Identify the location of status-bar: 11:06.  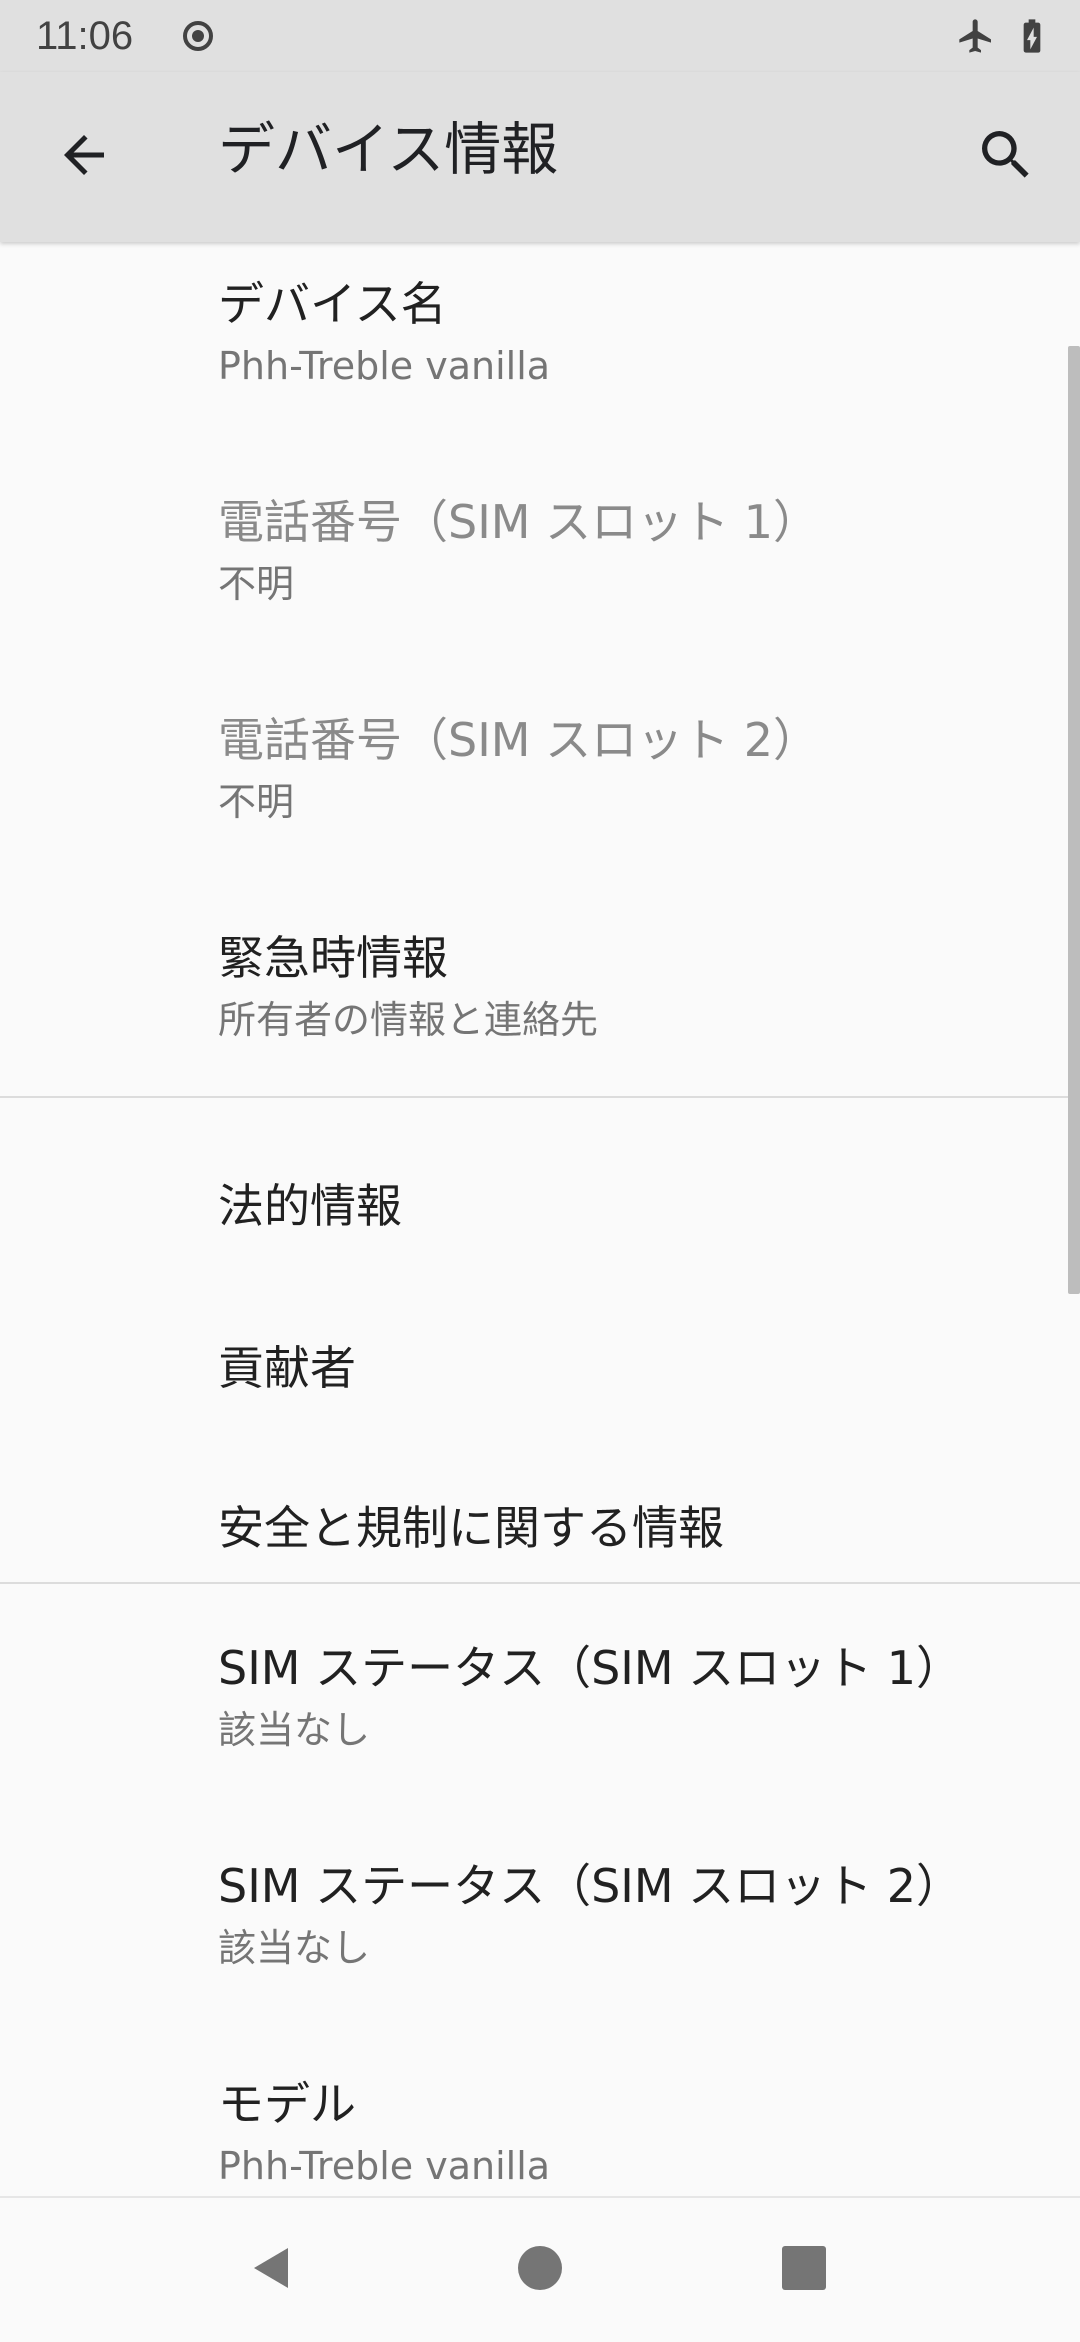
(540, 36).